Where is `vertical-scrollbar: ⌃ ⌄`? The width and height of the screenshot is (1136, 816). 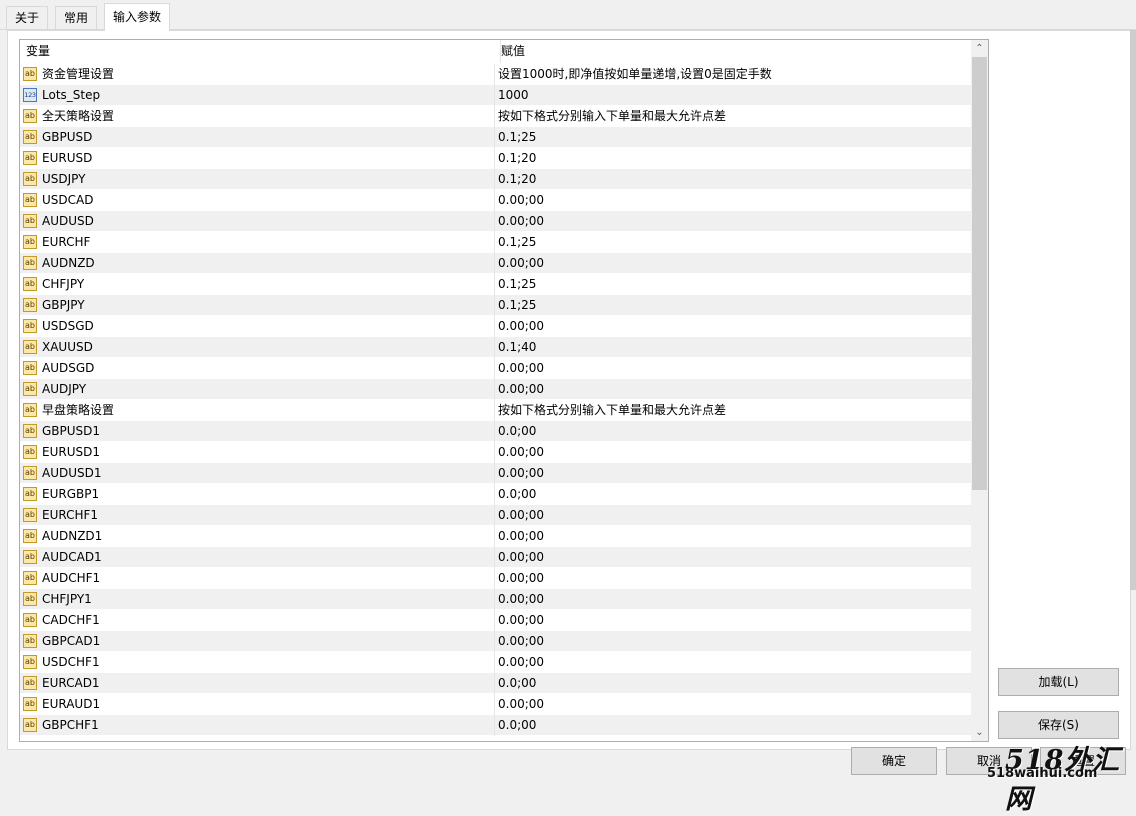
vertical-scrollbar: ⌃ ⌄ is located at coordinates (979, 390).